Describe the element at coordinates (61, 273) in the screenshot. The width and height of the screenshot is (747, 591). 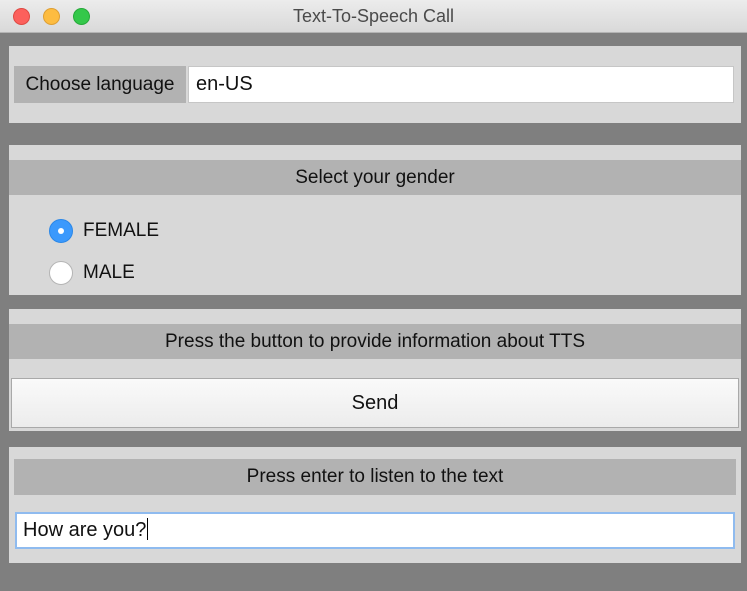
I see `male-radio` at that location.